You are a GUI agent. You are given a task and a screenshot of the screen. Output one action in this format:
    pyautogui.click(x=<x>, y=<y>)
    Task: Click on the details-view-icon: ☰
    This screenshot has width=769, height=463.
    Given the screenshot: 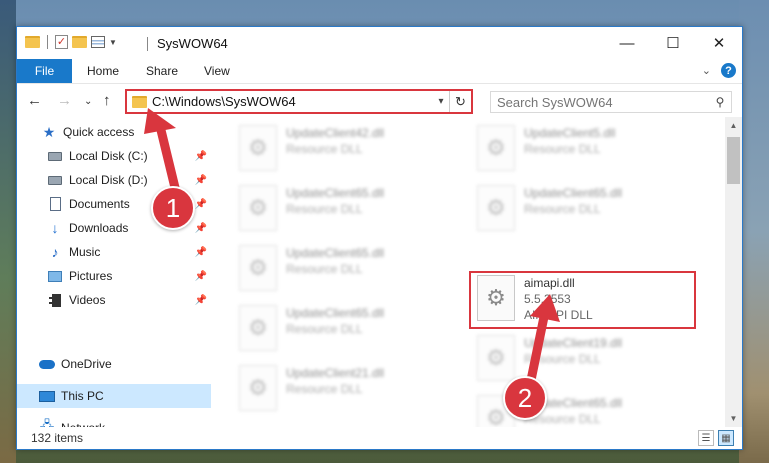 What is the action you would take?
    pyautogui.click(x=706, y=438)
    